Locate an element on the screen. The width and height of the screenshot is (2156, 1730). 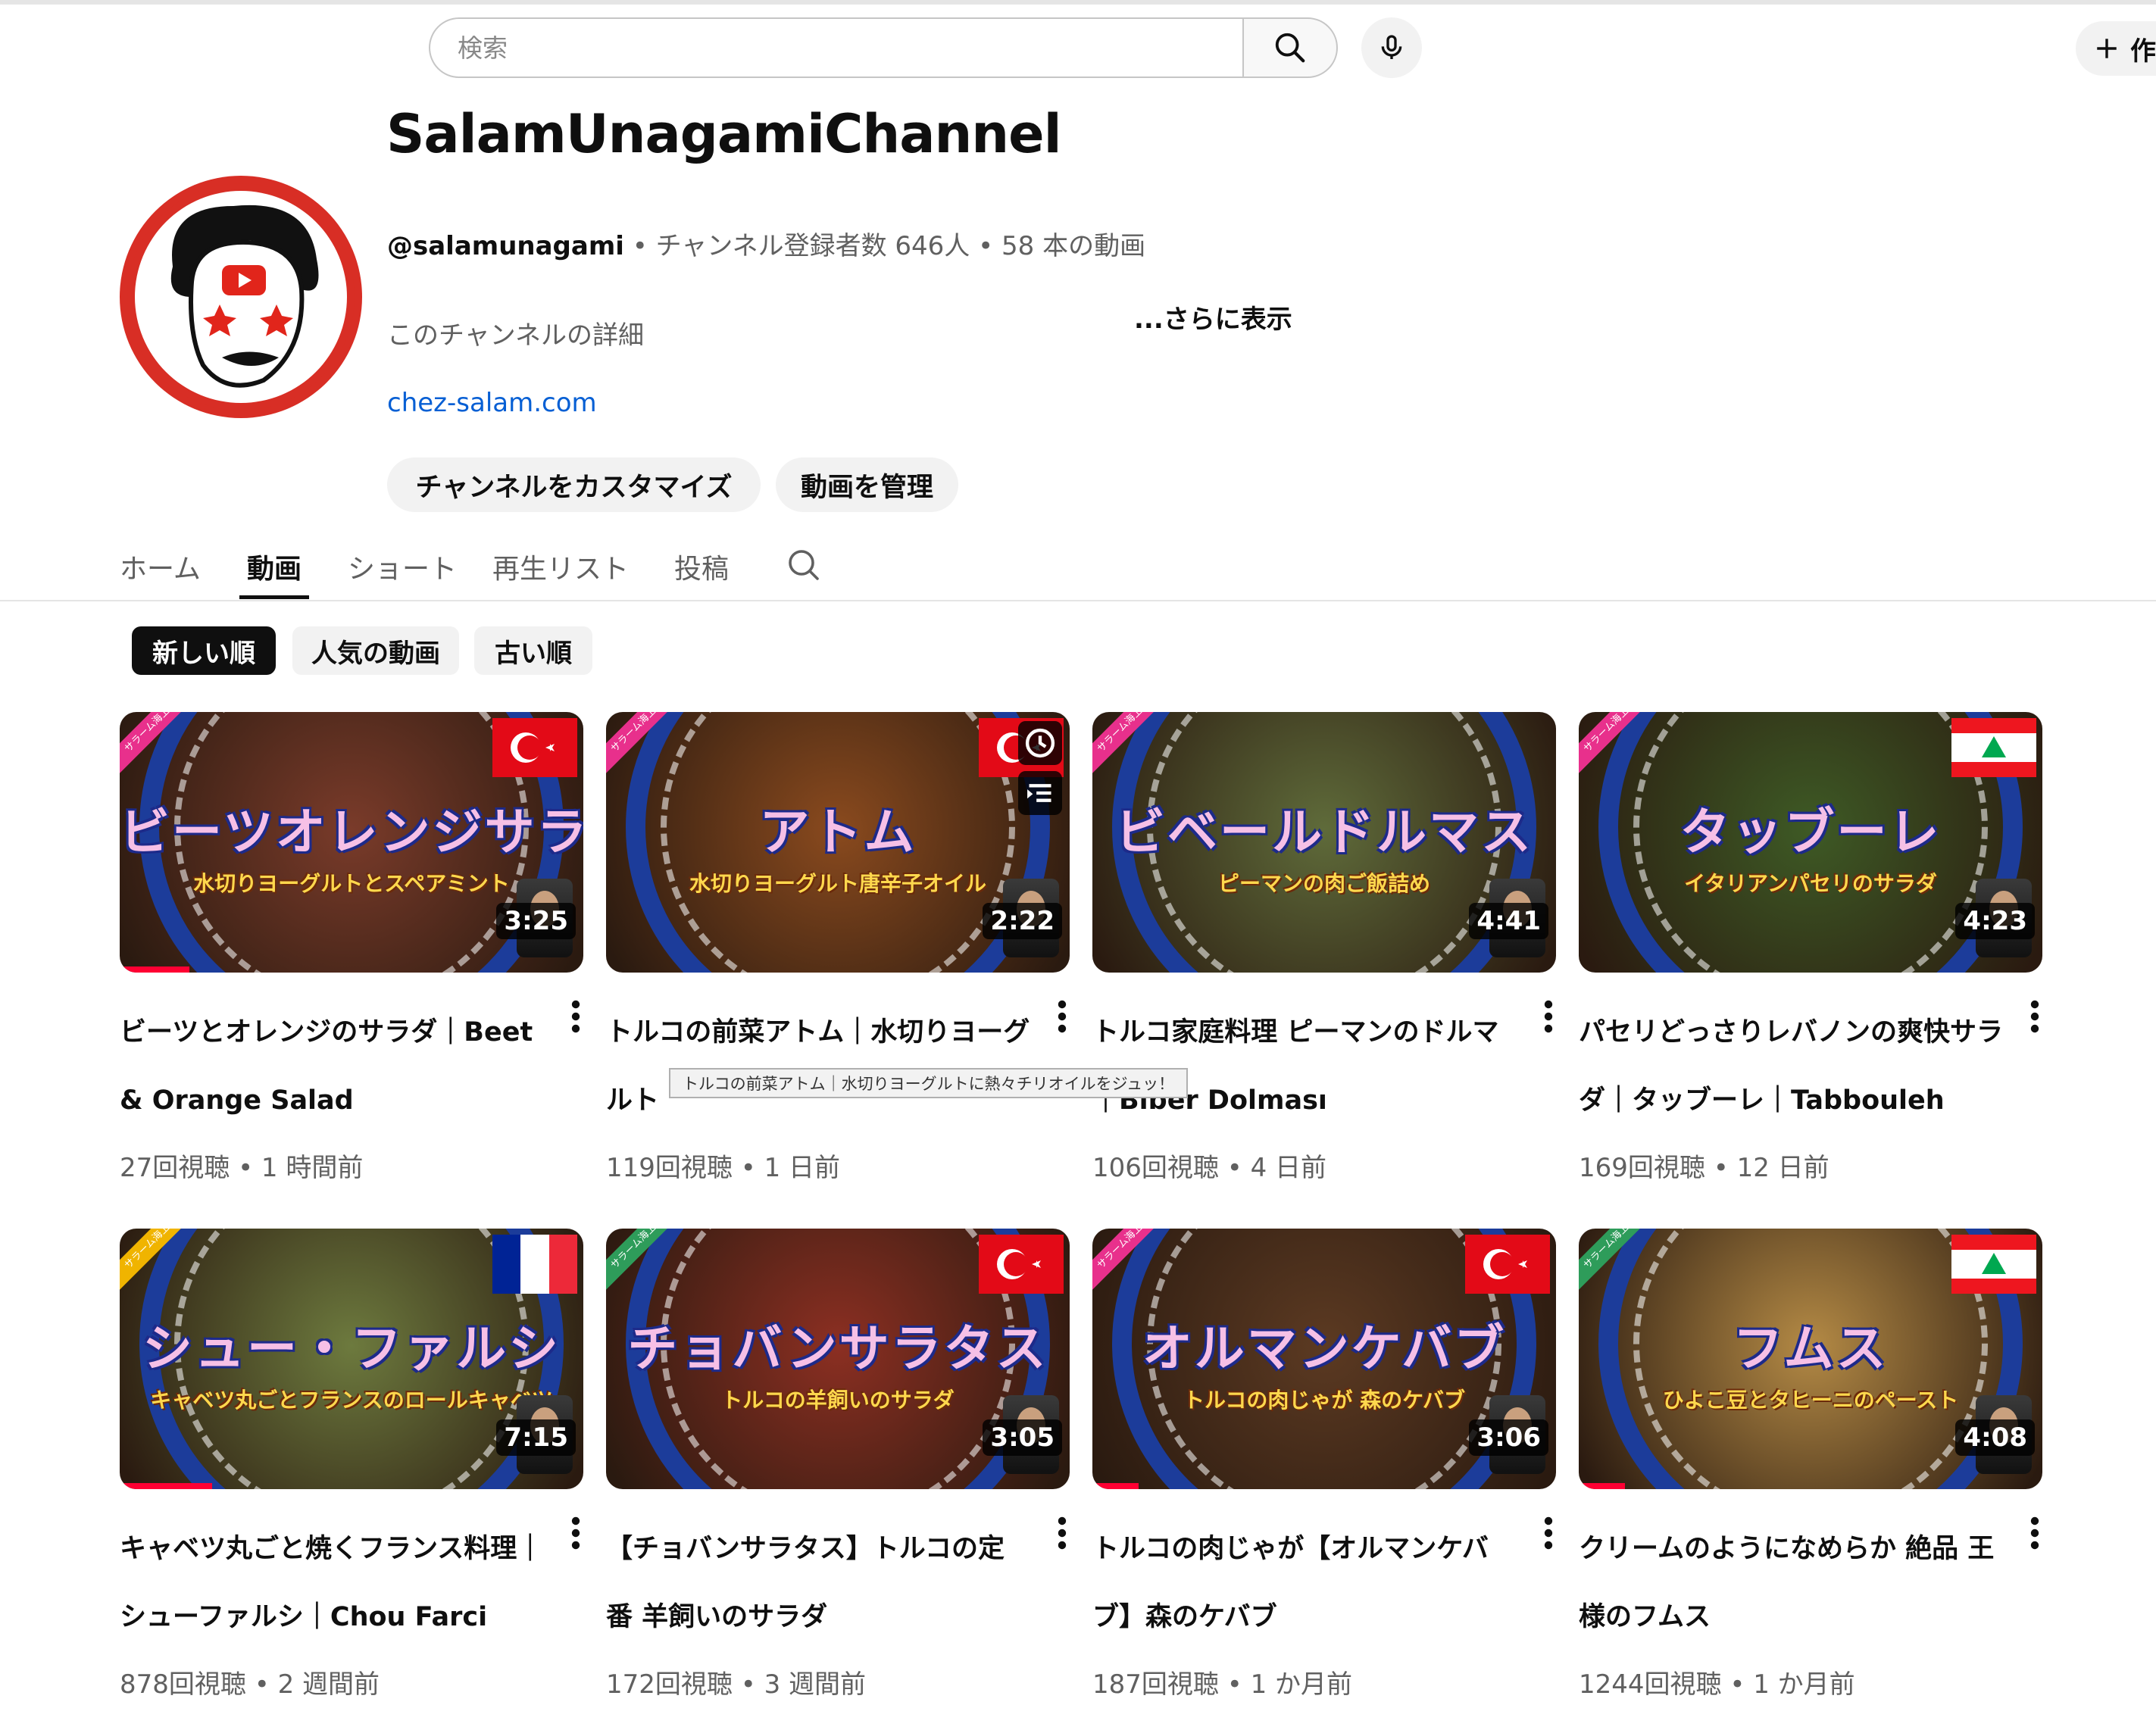
video-thumbnail: サラーム海上 タッブーレ イタリアンパセリのサラダ 4:23 is located at coordinates (1811, 842).